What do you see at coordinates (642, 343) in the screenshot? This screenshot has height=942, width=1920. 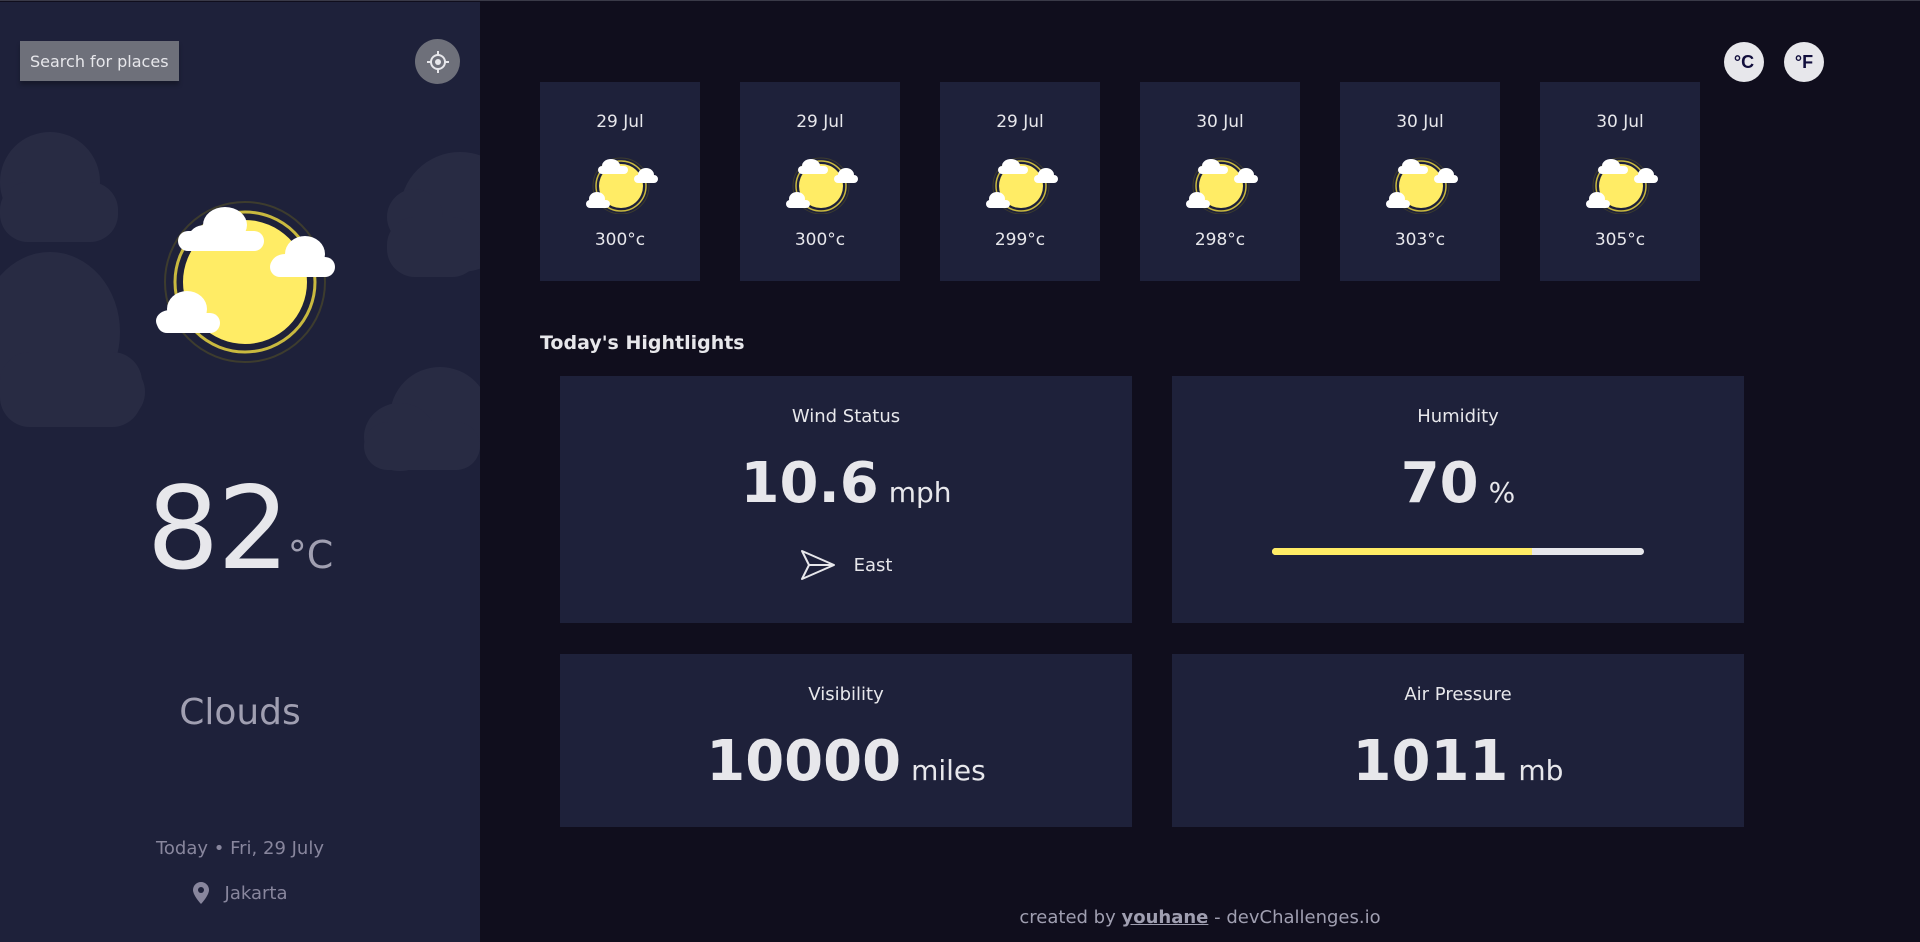 I see `highlights-title: Today's Hightlights` at bounding box center [642, 343].